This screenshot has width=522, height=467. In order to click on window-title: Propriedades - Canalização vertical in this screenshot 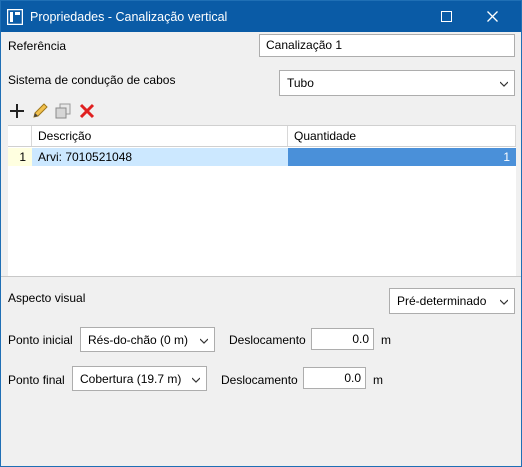, I will do `click(129, 17)`.